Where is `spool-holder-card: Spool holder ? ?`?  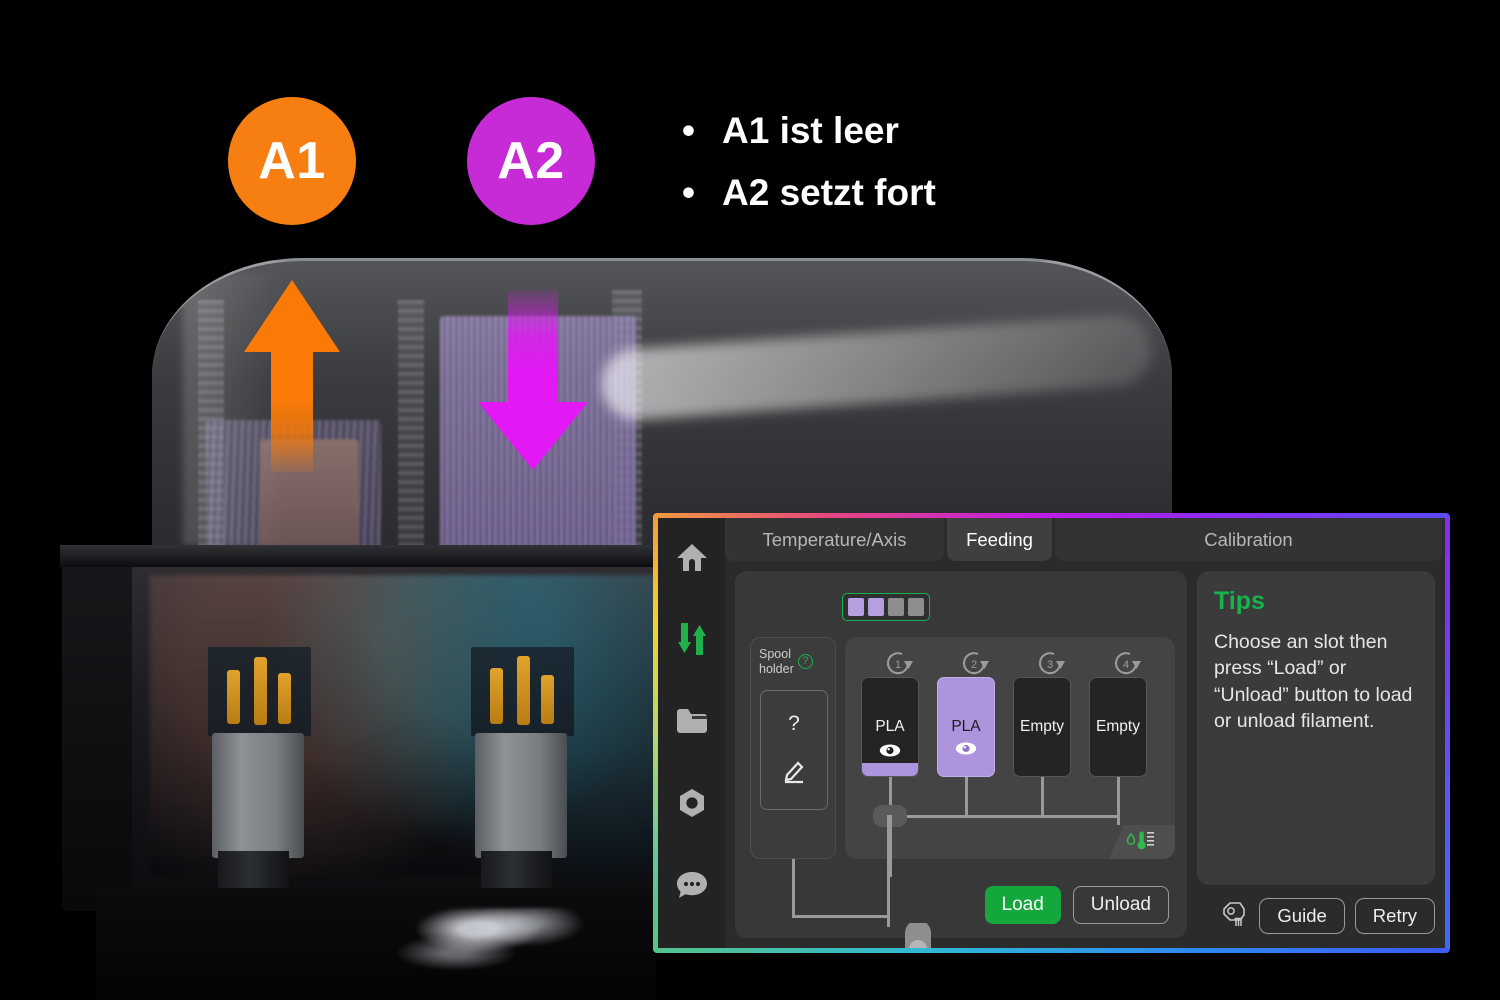
spool-holder-card: Spool holder ? ? is located at coordinates (793, 748).